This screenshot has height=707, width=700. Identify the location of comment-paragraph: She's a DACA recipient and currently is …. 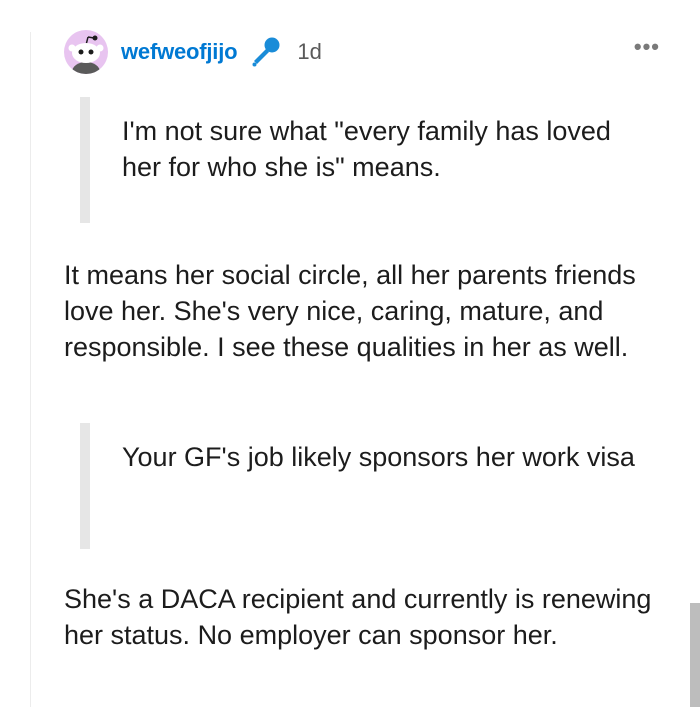
(358, 617).